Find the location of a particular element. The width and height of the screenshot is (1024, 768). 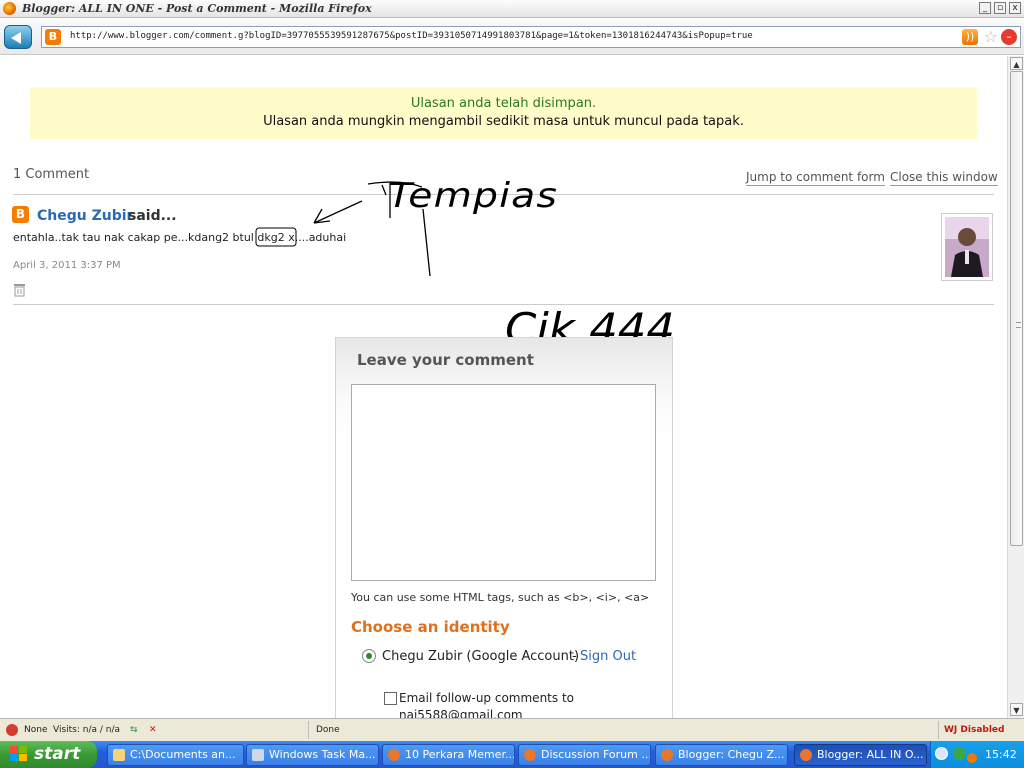

identity-label: Chegu Zubir (Google Account) is located at coordinates (481, 656).